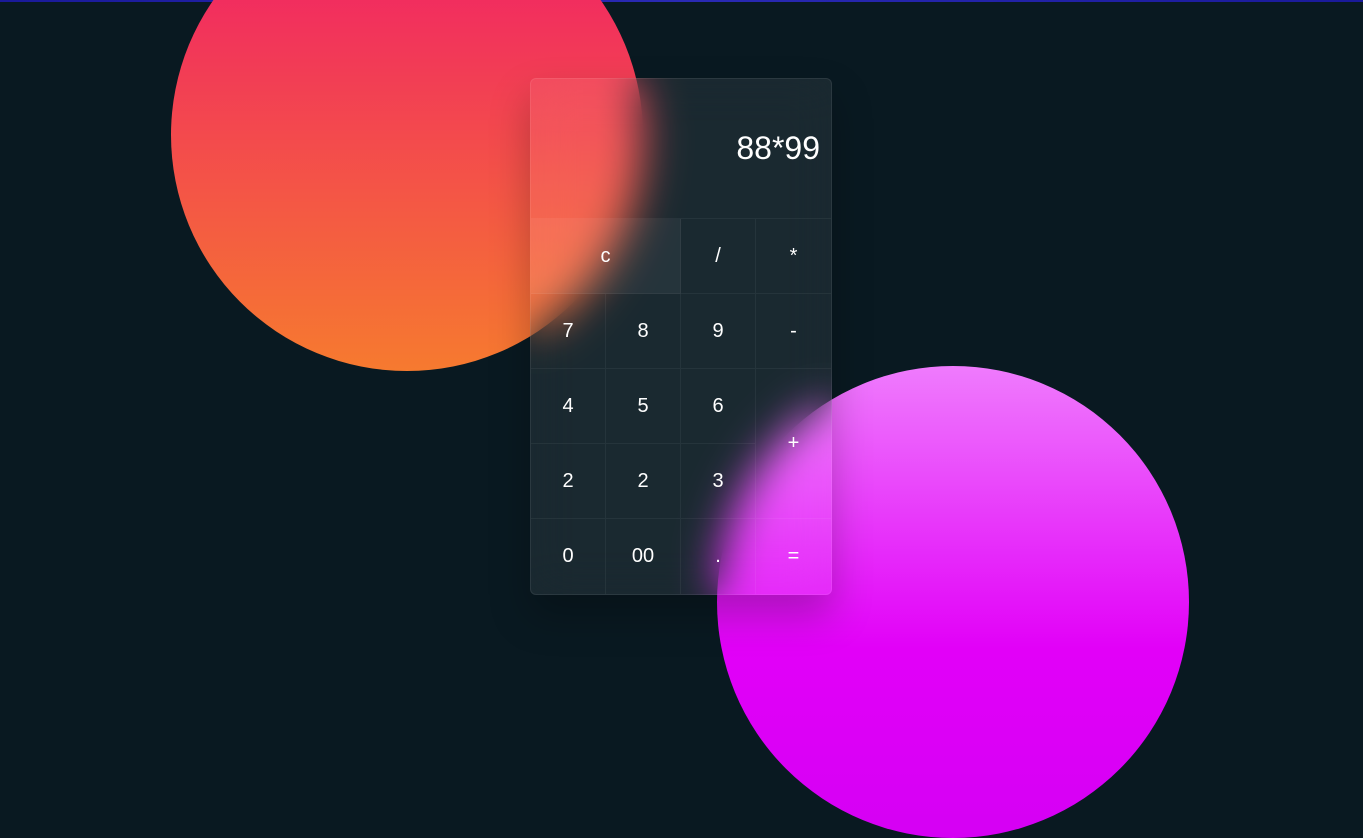 This screenshot has height=838, width=1363. I want to click on add-button: +, so click(793, 444).